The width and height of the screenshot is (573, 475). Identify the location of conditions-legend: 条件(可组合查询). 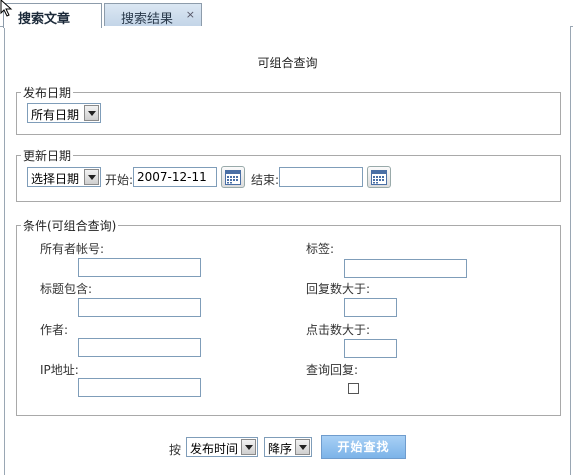
(70, 226).